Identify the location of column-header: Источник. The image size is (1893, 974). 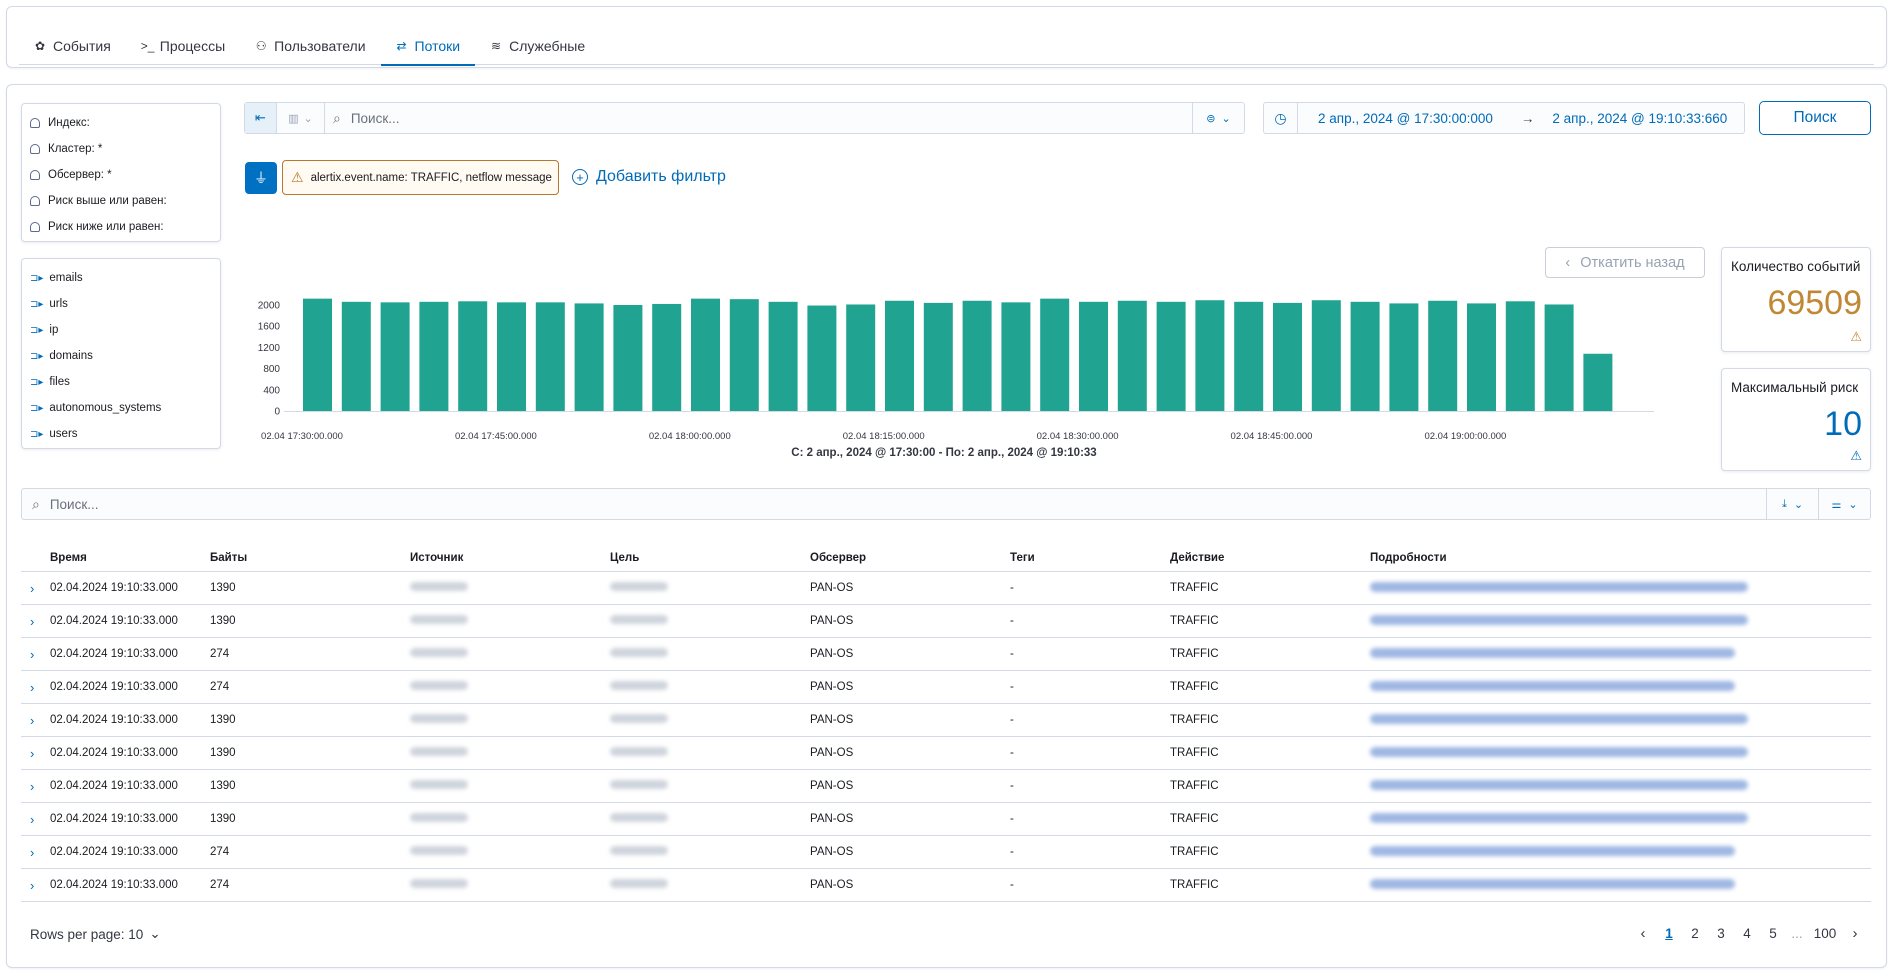
(510, 558).